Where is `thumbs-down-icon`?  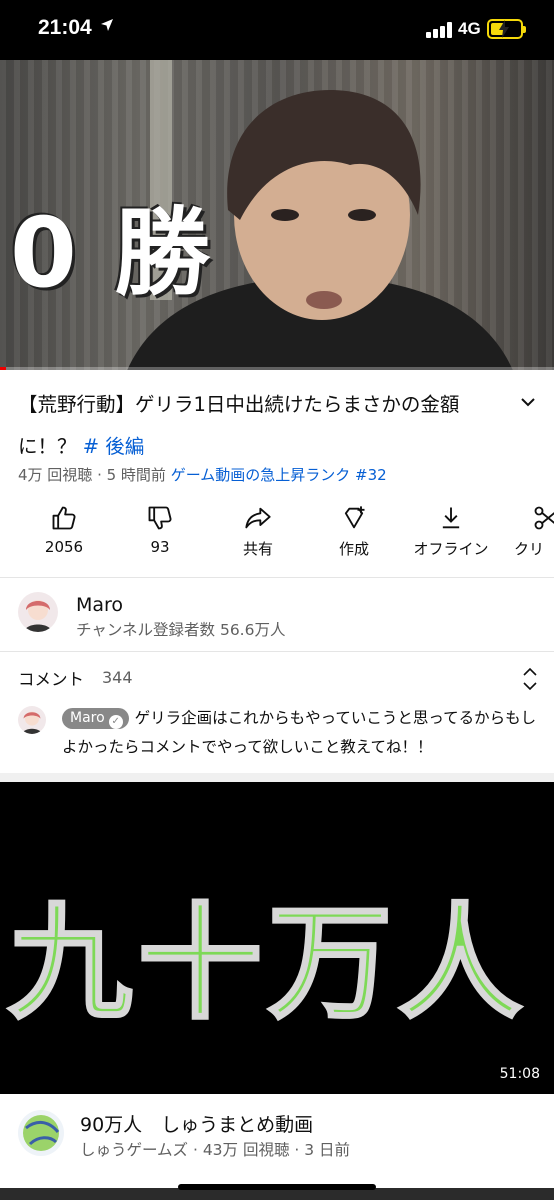 thumbs-down-icon is located at coordinates (160, 518).